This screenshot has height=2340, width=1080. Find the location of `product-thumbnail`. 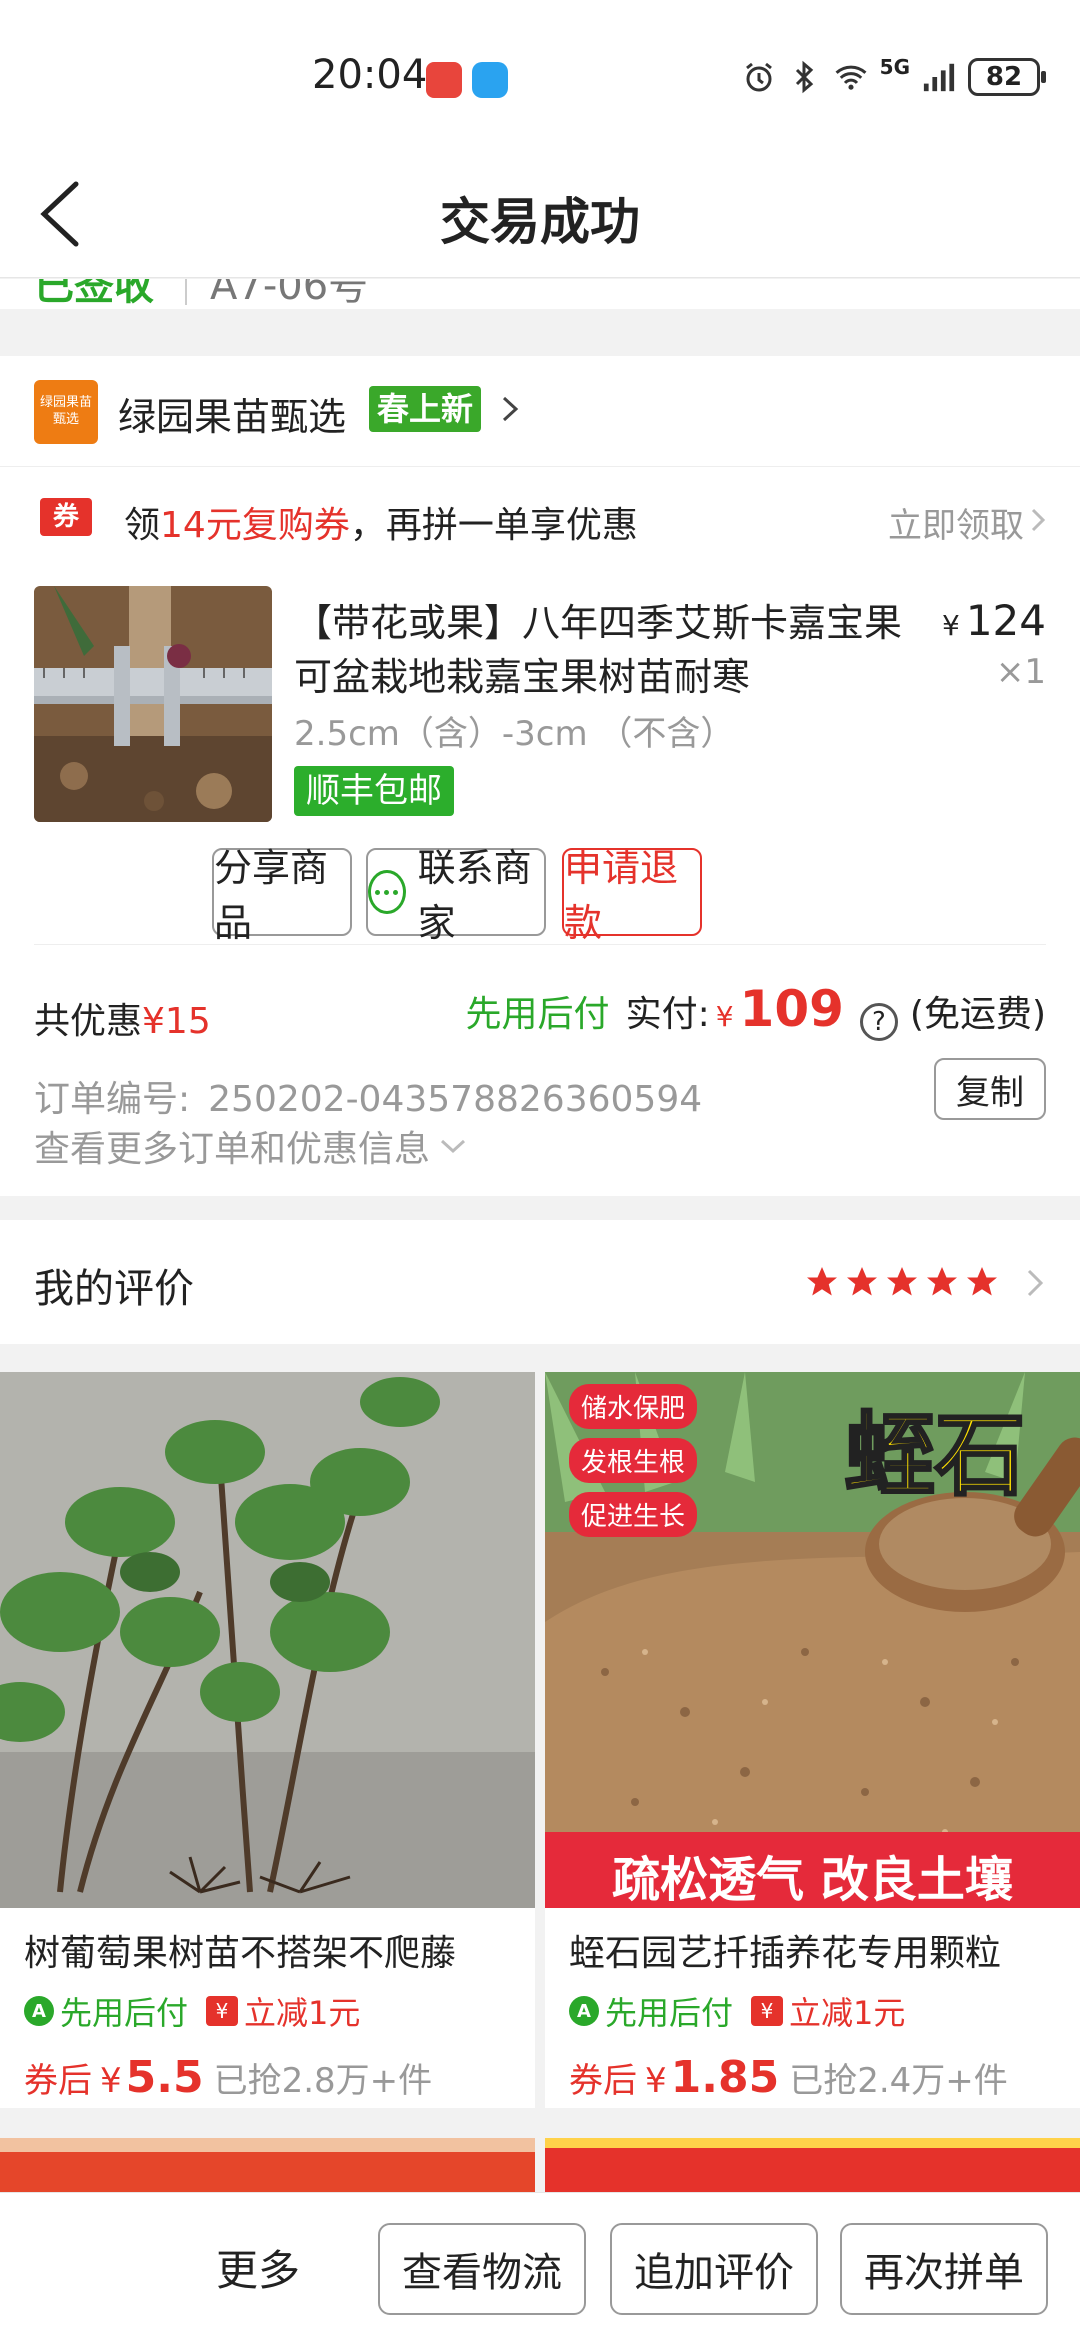

product-thumbnail is located at coordinates (153, 704).